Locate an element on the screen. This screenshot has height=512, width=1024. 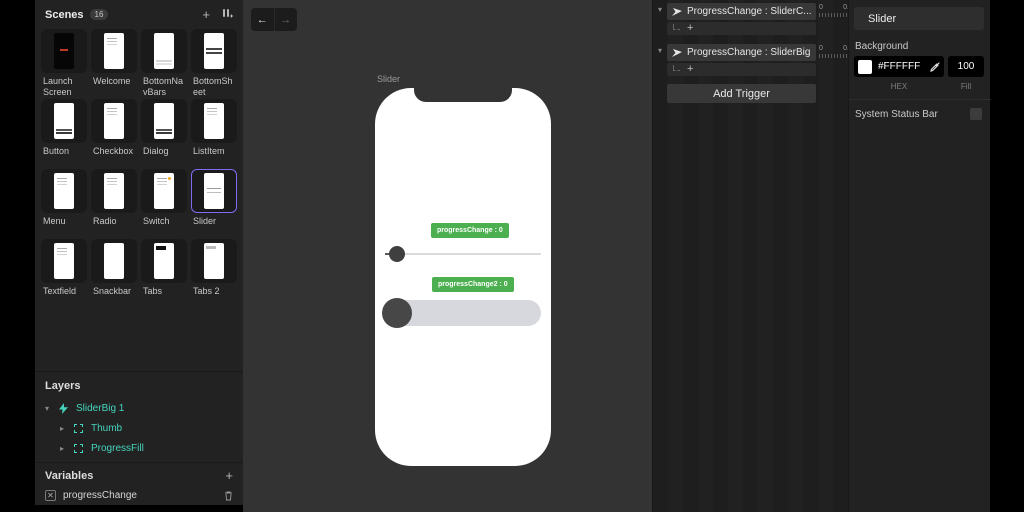
variable-badge-bottom: progressChange2 : 0 is located at coordinates (473, 284).